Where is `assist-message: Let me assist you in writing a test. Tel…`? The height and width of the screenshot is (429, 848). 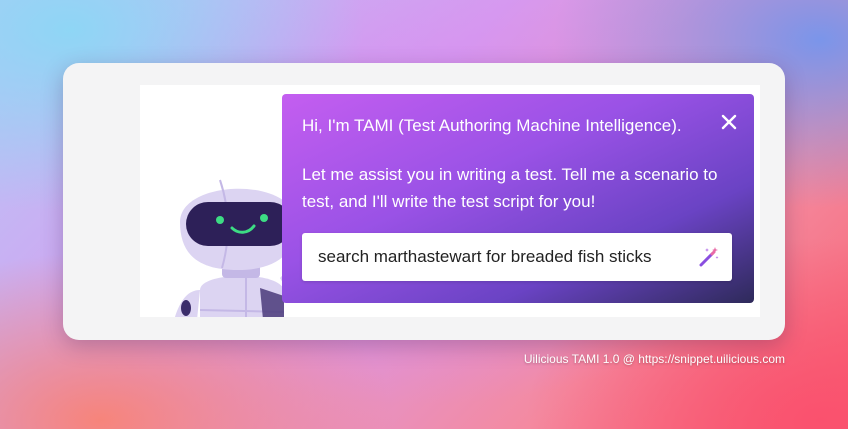
assist-message: Let me assist you in writing a test. Tel… is located at coordinates (510, 188).